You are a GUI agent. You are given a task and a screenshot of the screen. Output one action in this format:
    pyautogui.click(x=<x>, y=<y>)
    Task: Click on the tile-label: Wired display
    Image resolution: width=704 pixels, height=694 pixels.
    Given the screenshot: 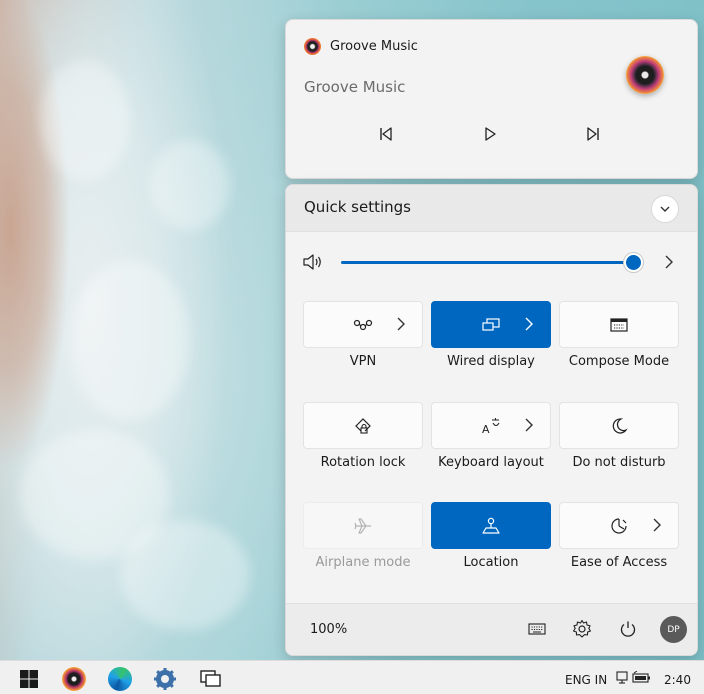 What is the action you would take?
    pyautogui.click(x=491, y=361)
    